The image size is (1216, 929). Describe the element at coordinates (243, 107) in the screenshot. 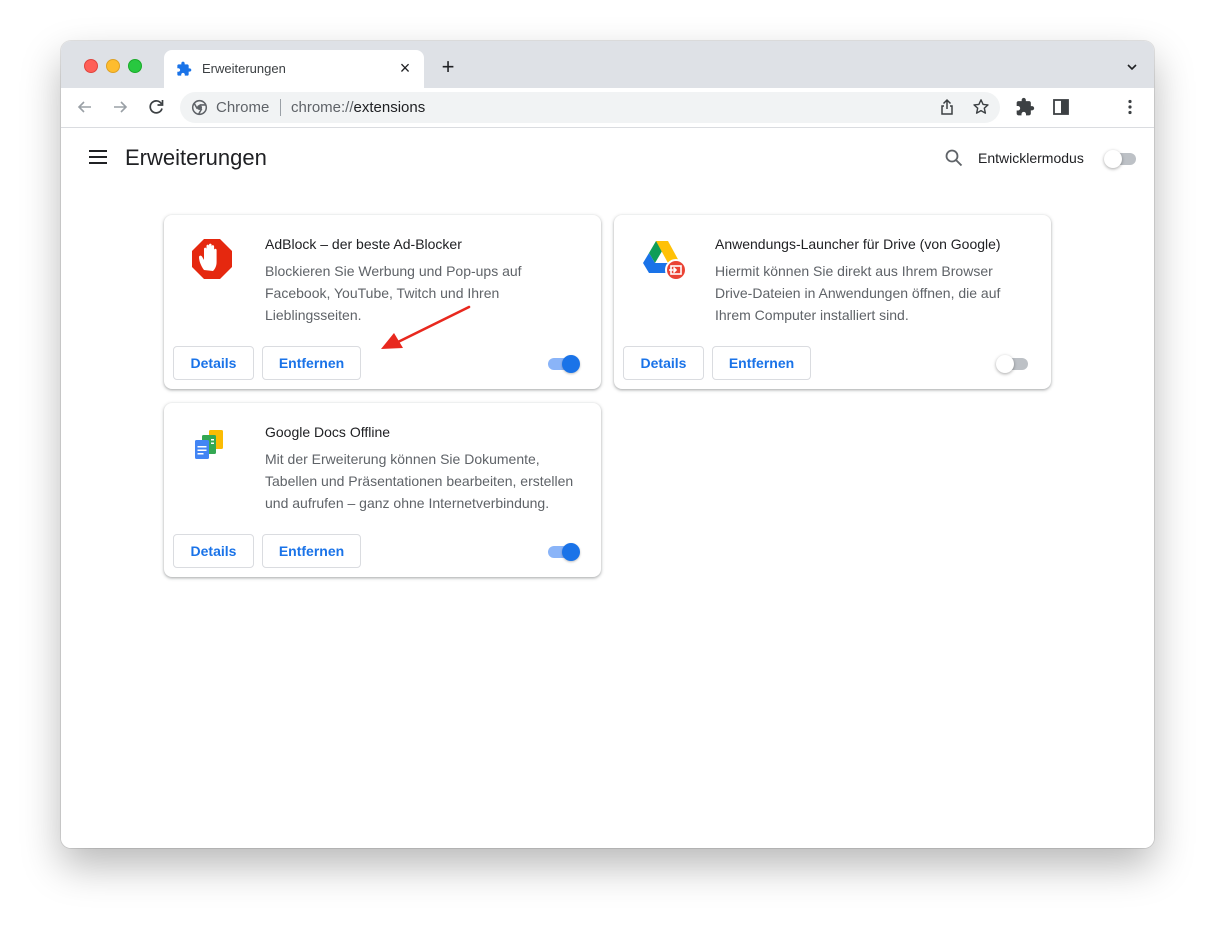

I see `omnibox-chrome-label: Chrome` at that location.